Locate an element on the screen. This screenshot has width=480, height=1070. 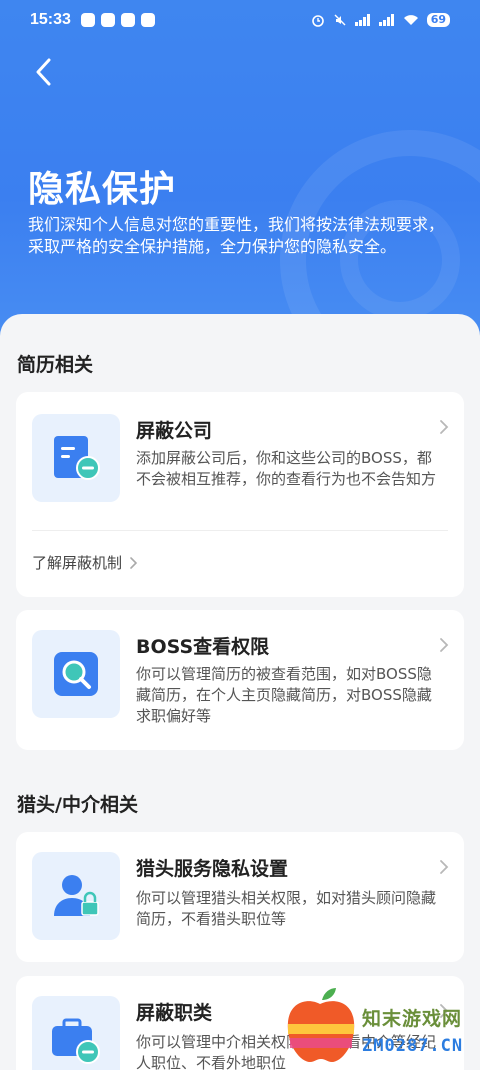
card-headhunter-privacy: 猎头服务隐私设置 你可以管理猎头相关权限，如对猎头顾问隐藏简历，不看猎头职位等 is located at coordinates (240, 897).